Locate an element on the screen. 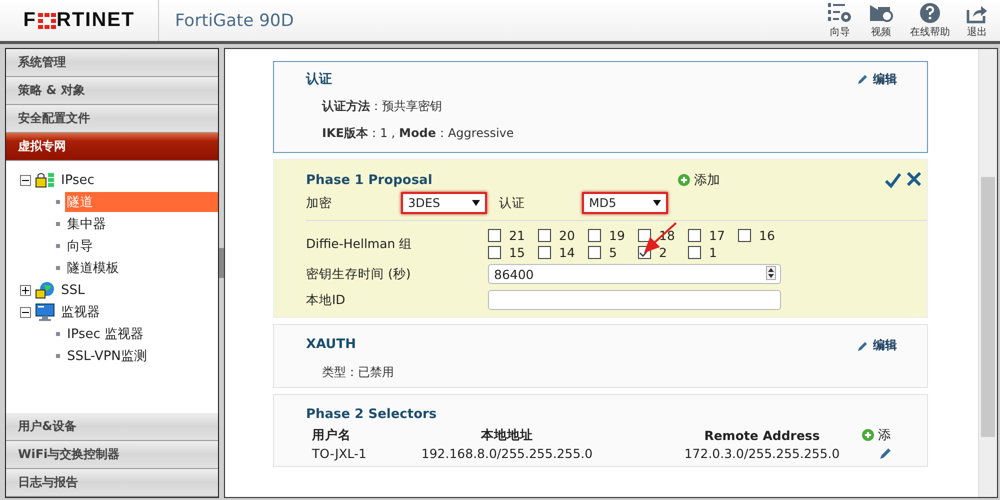 The width and height of the screenshot is (1000, 500). column-header: 本地地址 is located at coordinates (507, 435).